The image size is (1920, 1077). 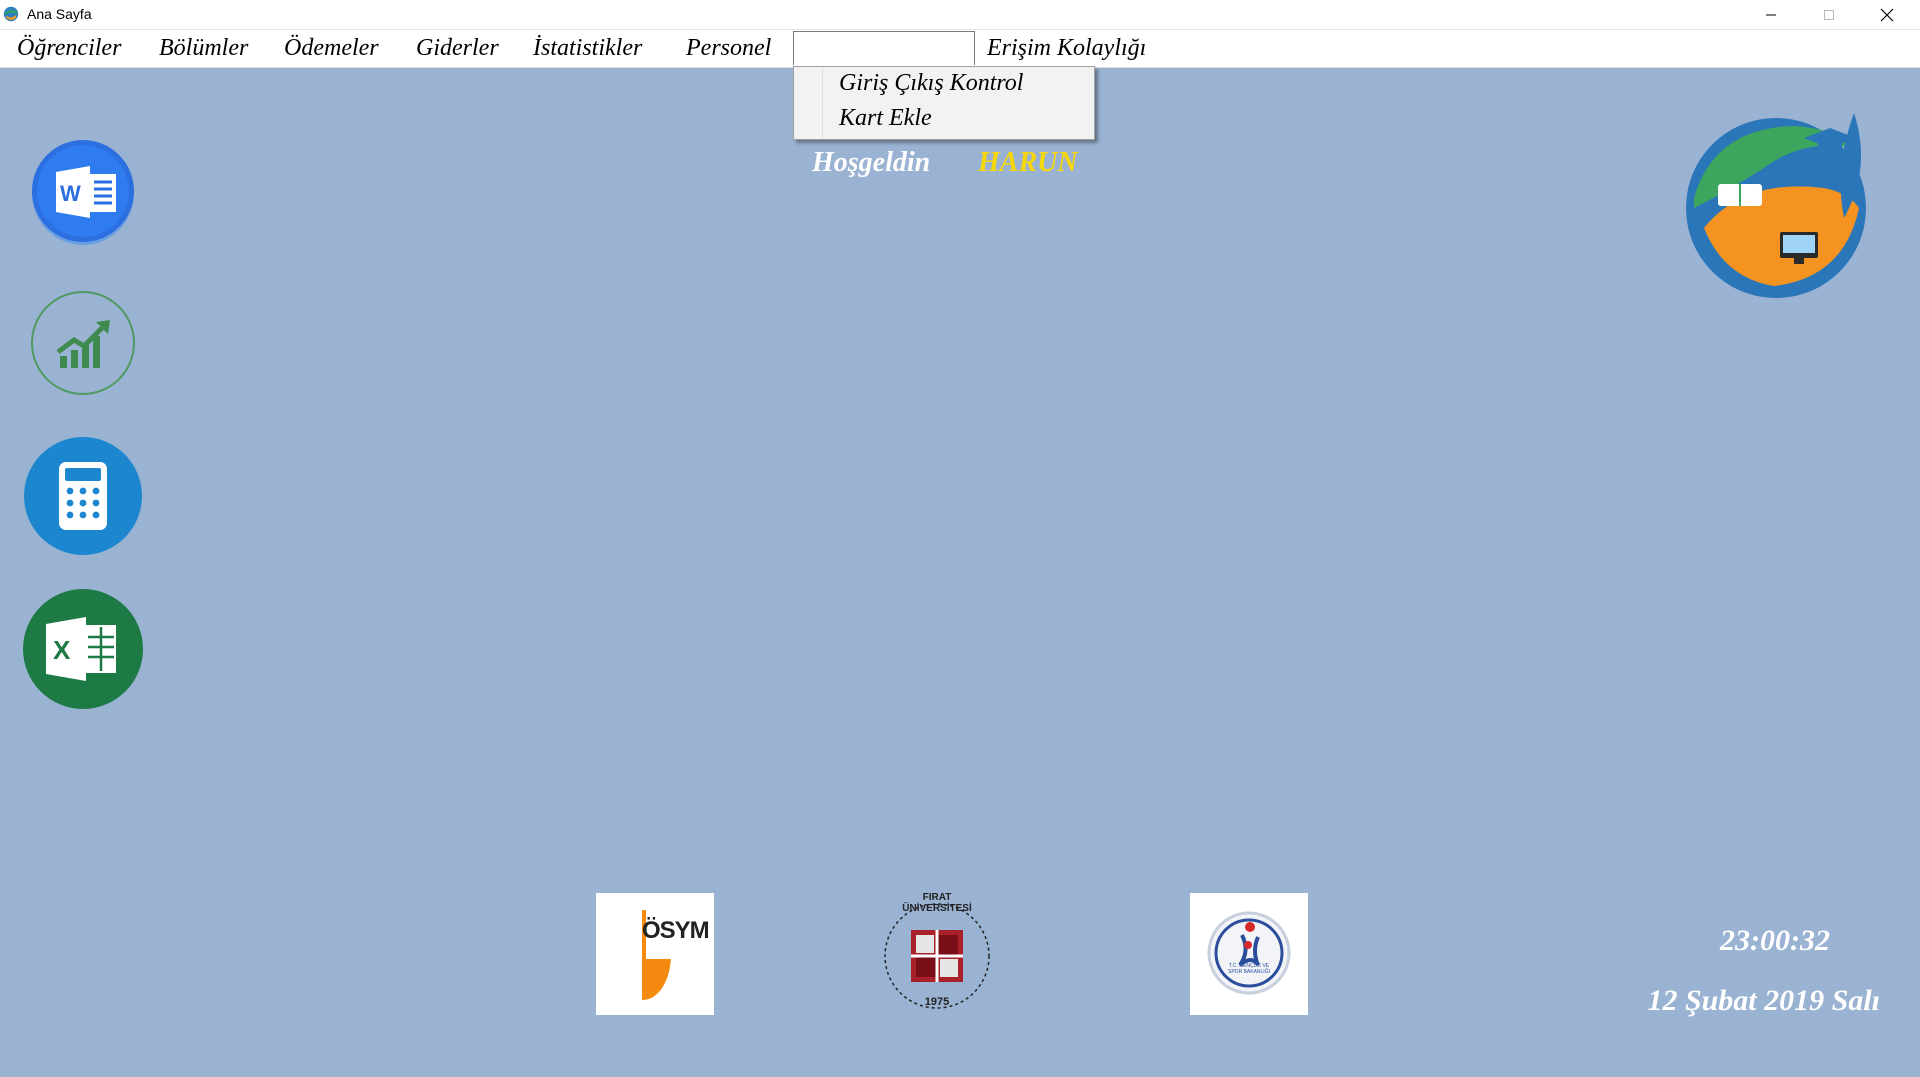 What do you see at coordinates (884, 48) in the screenshot?
I see `menu-open-blank` at bounding box center [884, 48].